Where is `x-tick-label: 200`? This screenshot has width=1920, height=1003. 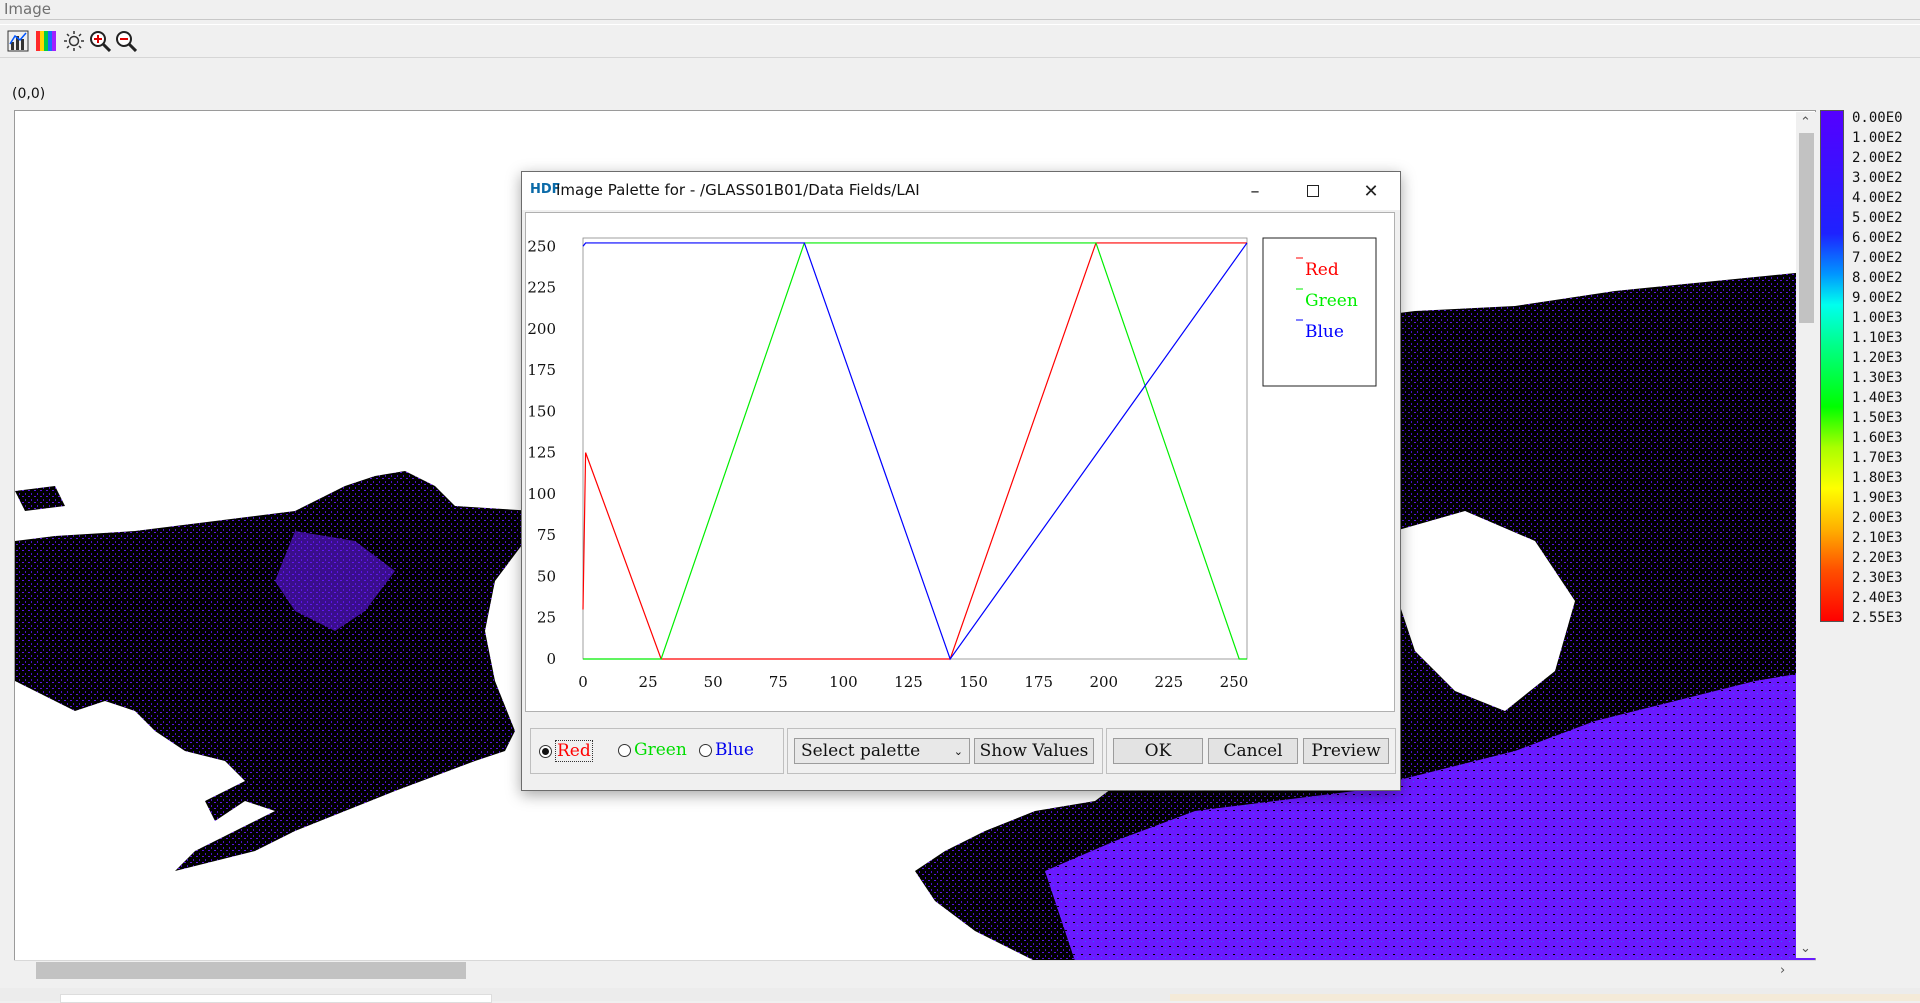 x-tick-label: 200 is located at coordinates (1103, 682).